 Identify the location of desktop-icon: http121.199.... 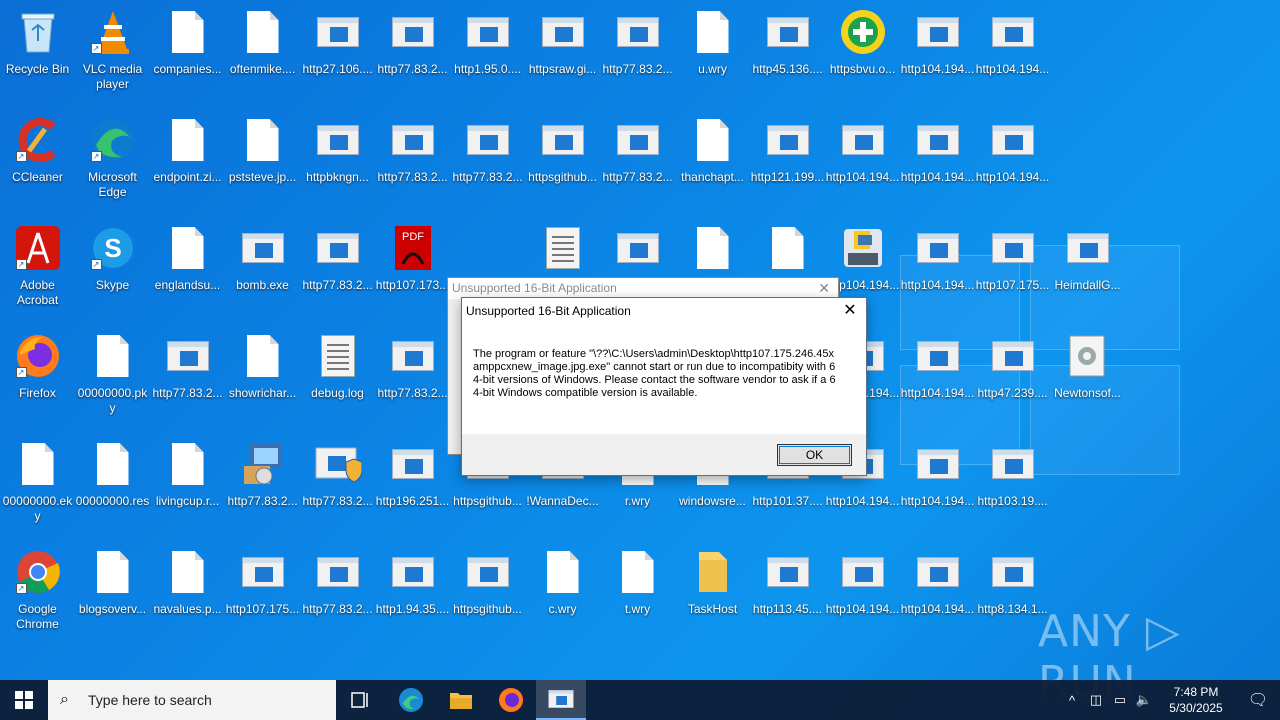
(787, 166).